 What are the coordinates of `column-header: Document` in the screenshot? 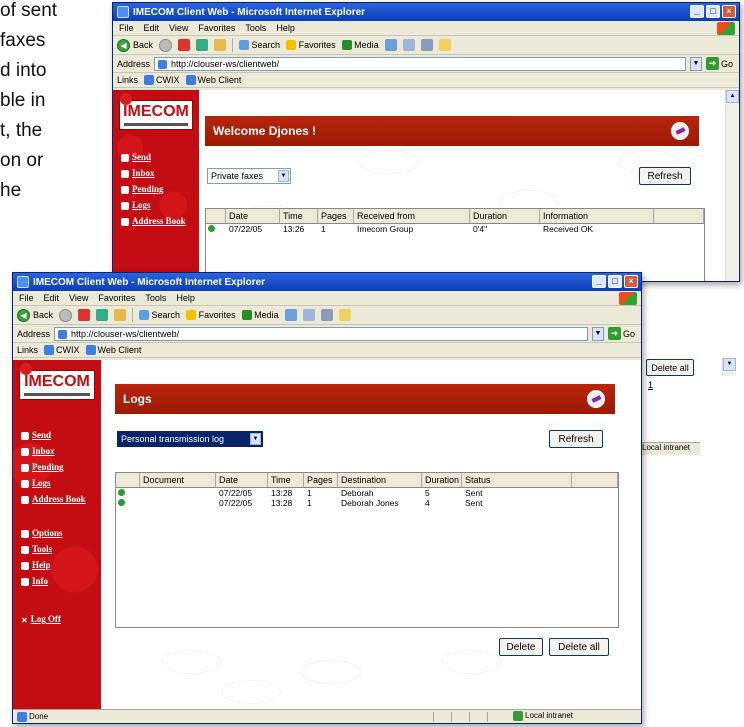 It's located at (178, 480).